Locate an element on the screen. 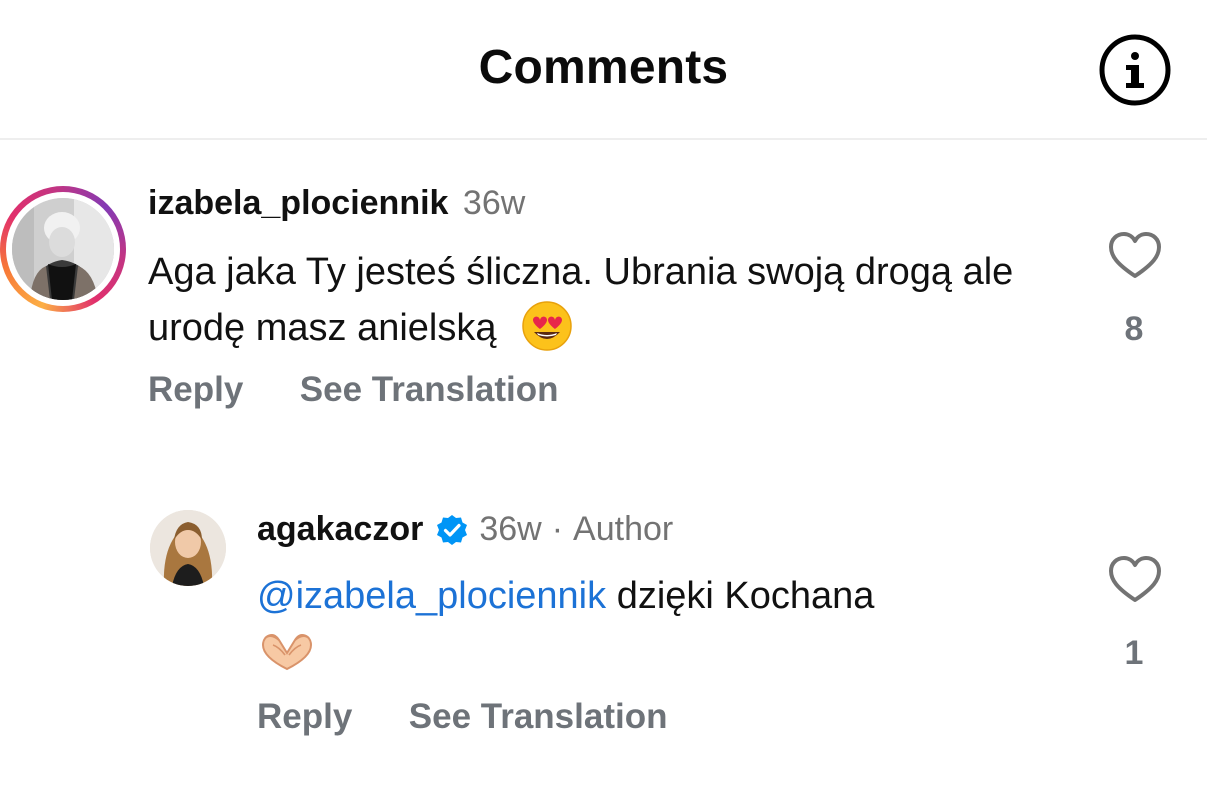 The width and height of the screenshot is (1207, 791). reply-actions: Reply See Translation is located at coordinates (488, 717).